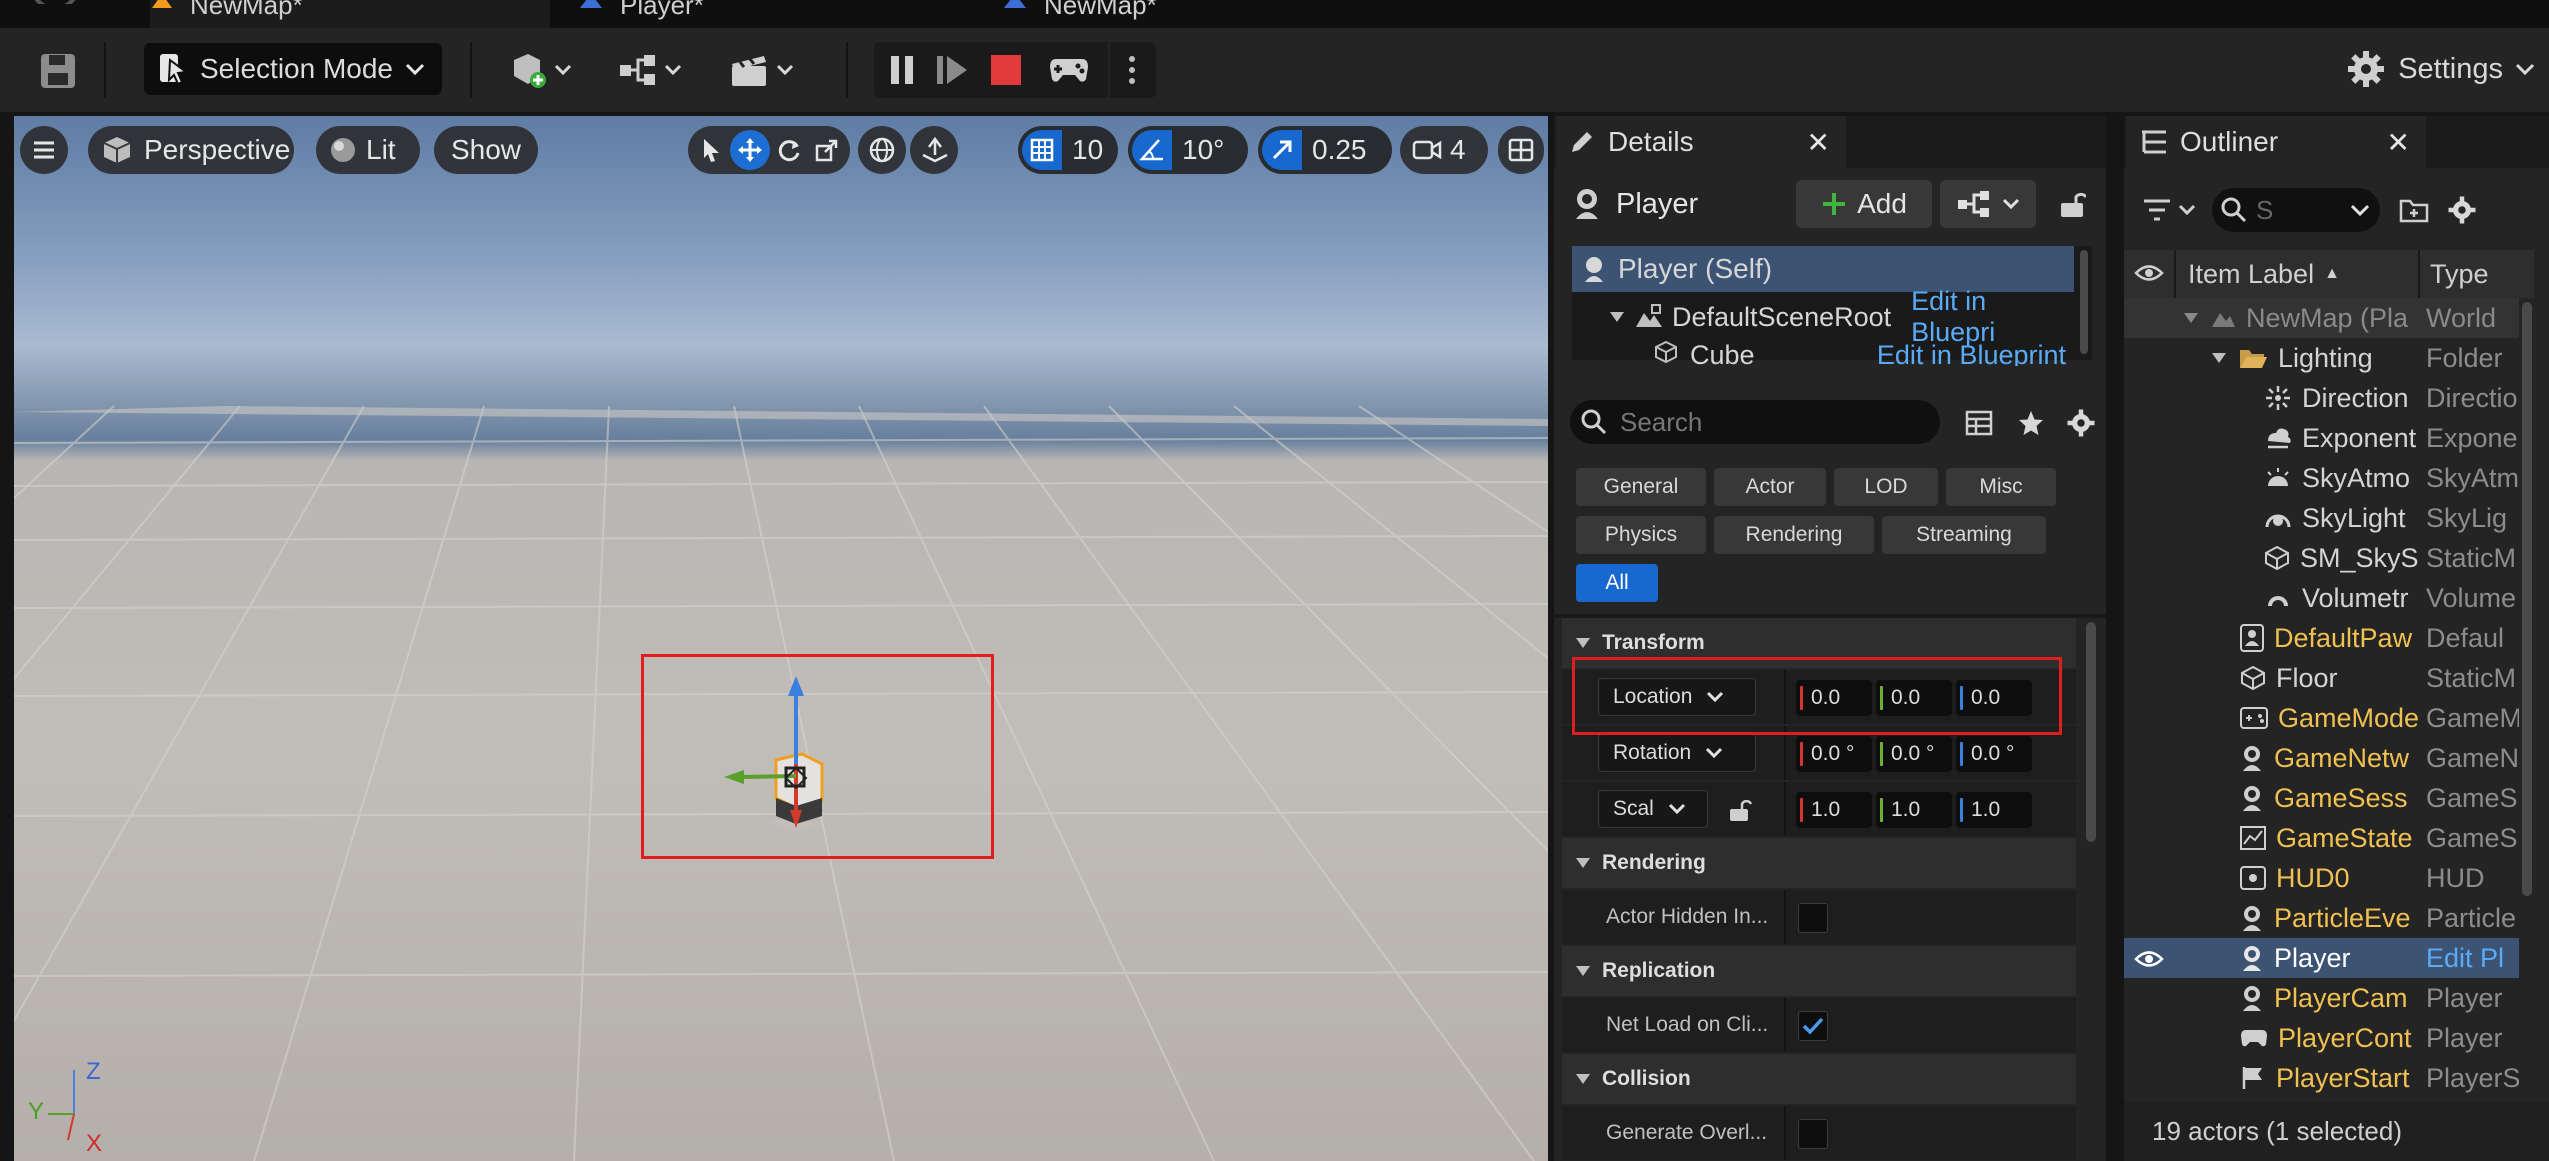 The width and height of the screenshot is (2549, 1161). I want to click on tab-newmap-blueprint: NewMap*, so click(1202, 14).